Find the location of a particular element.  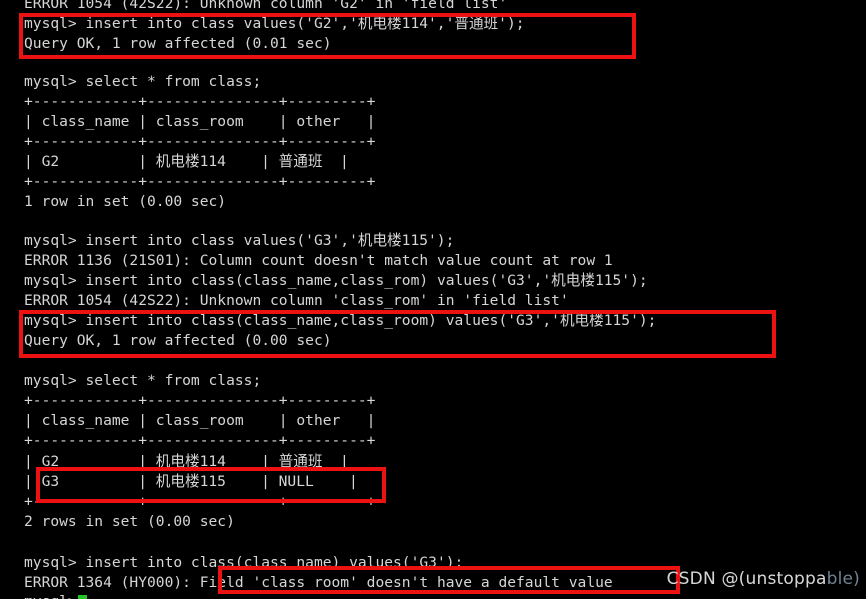

terminal-table-row: | G3 | 机电楼115 | NULL | is located at coordinates (191, 481).